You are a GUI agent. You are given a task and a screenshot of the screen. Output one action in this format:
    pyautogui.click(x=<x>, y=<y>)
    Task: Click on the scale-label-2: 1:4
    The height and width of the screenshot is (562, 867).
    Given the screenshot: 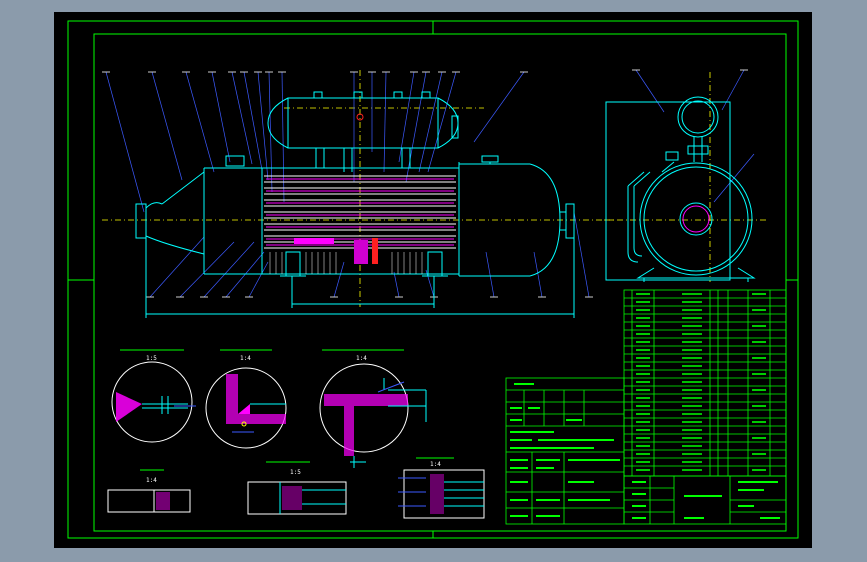 What is the action you would take?
    pyautogui.click(x=245, y=358)
    